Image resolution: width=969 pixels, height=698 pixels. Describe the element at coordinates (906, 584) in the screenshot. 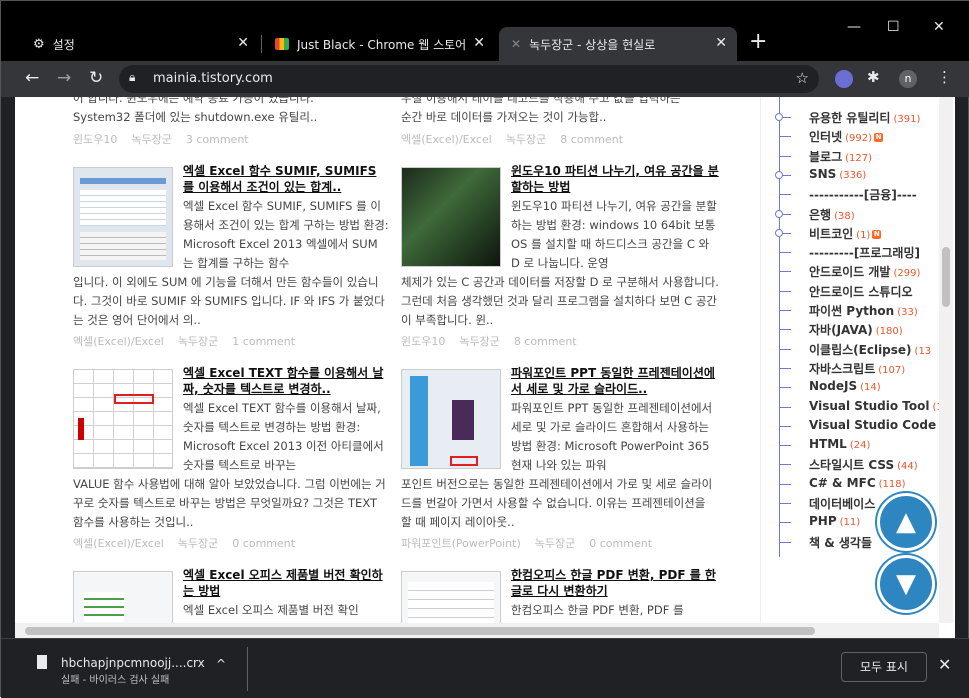

I see `scroll-down-button: ▼` at that location.